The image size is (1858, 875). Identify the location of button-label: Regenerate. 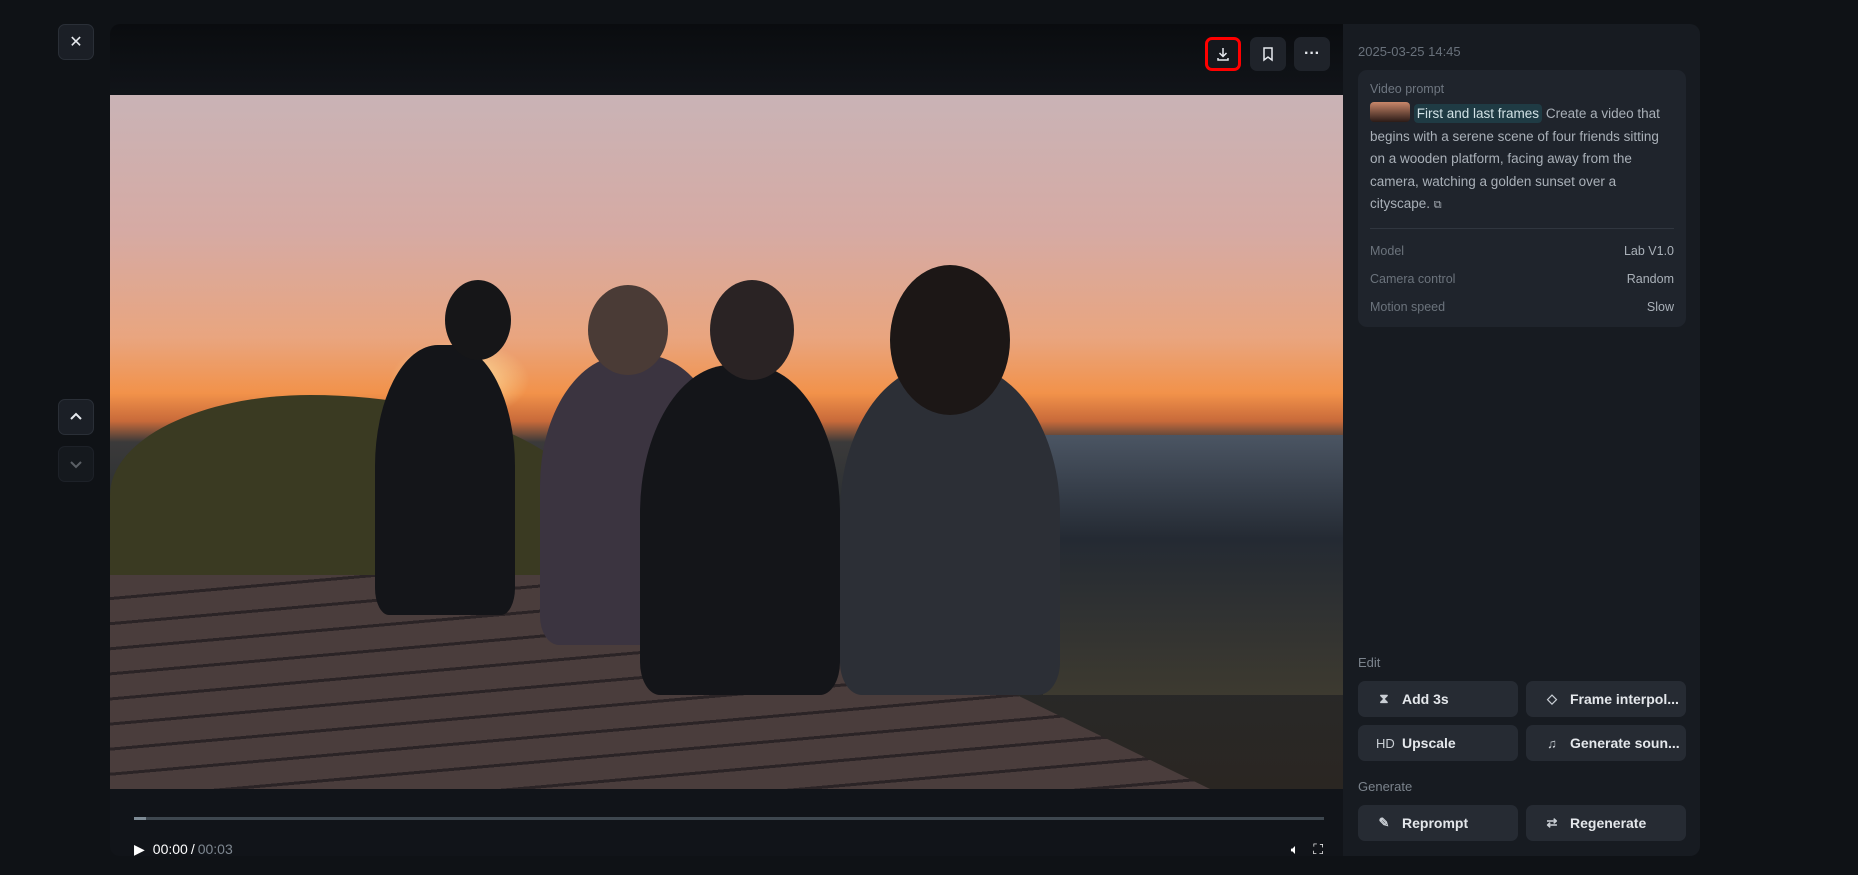
(1608, 823).